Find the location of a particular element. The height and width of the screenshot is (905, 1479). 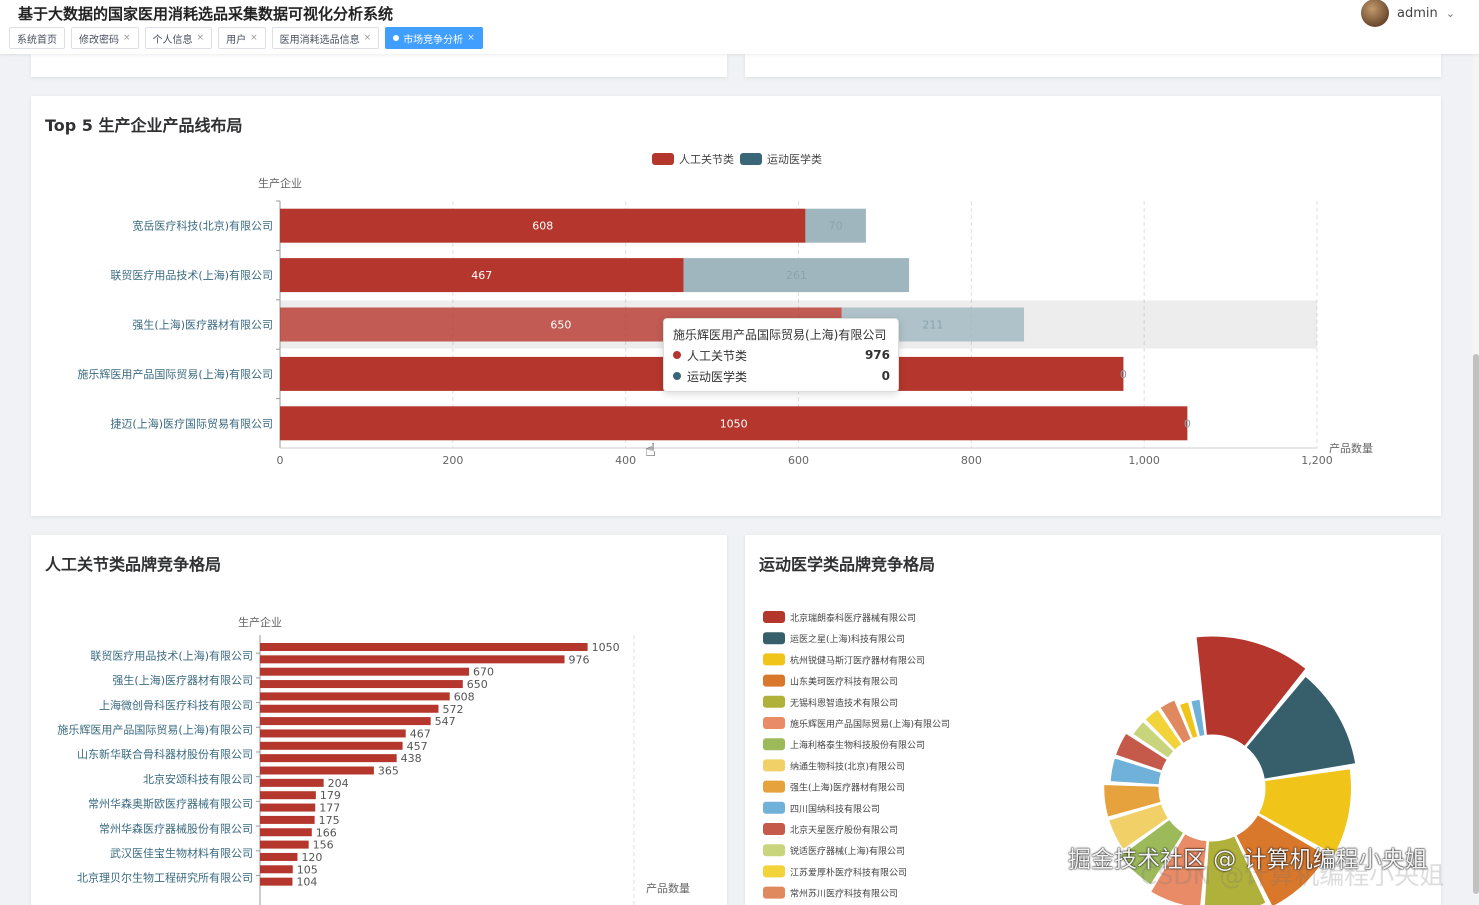

legend-label: 锐适医疗器械(上海)有限公司 is located at coordinates (847, 851).